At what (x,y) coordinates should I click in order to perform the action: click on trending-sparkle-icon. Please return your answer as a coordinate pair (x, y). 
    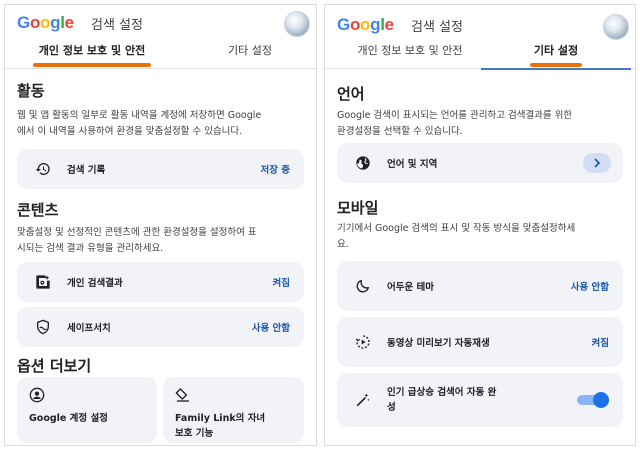
    Looking at the image, I should click on (363, 400).